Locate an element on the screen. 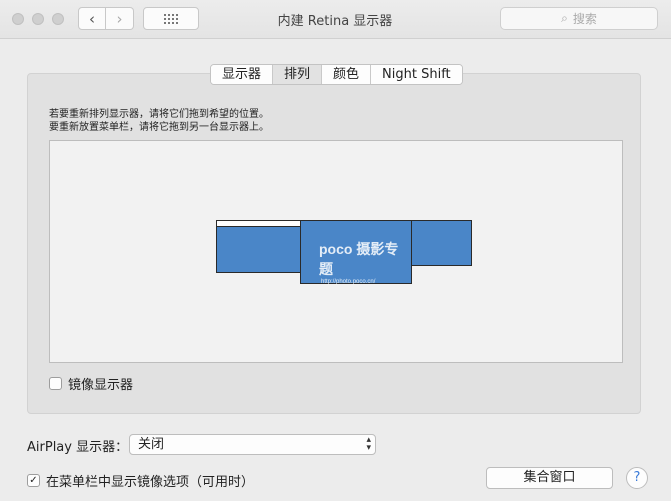 The image size is (671, 501). watermark: poco 摄影专题 http://photo.poco.cn/ is located at coordinates (365, 262).